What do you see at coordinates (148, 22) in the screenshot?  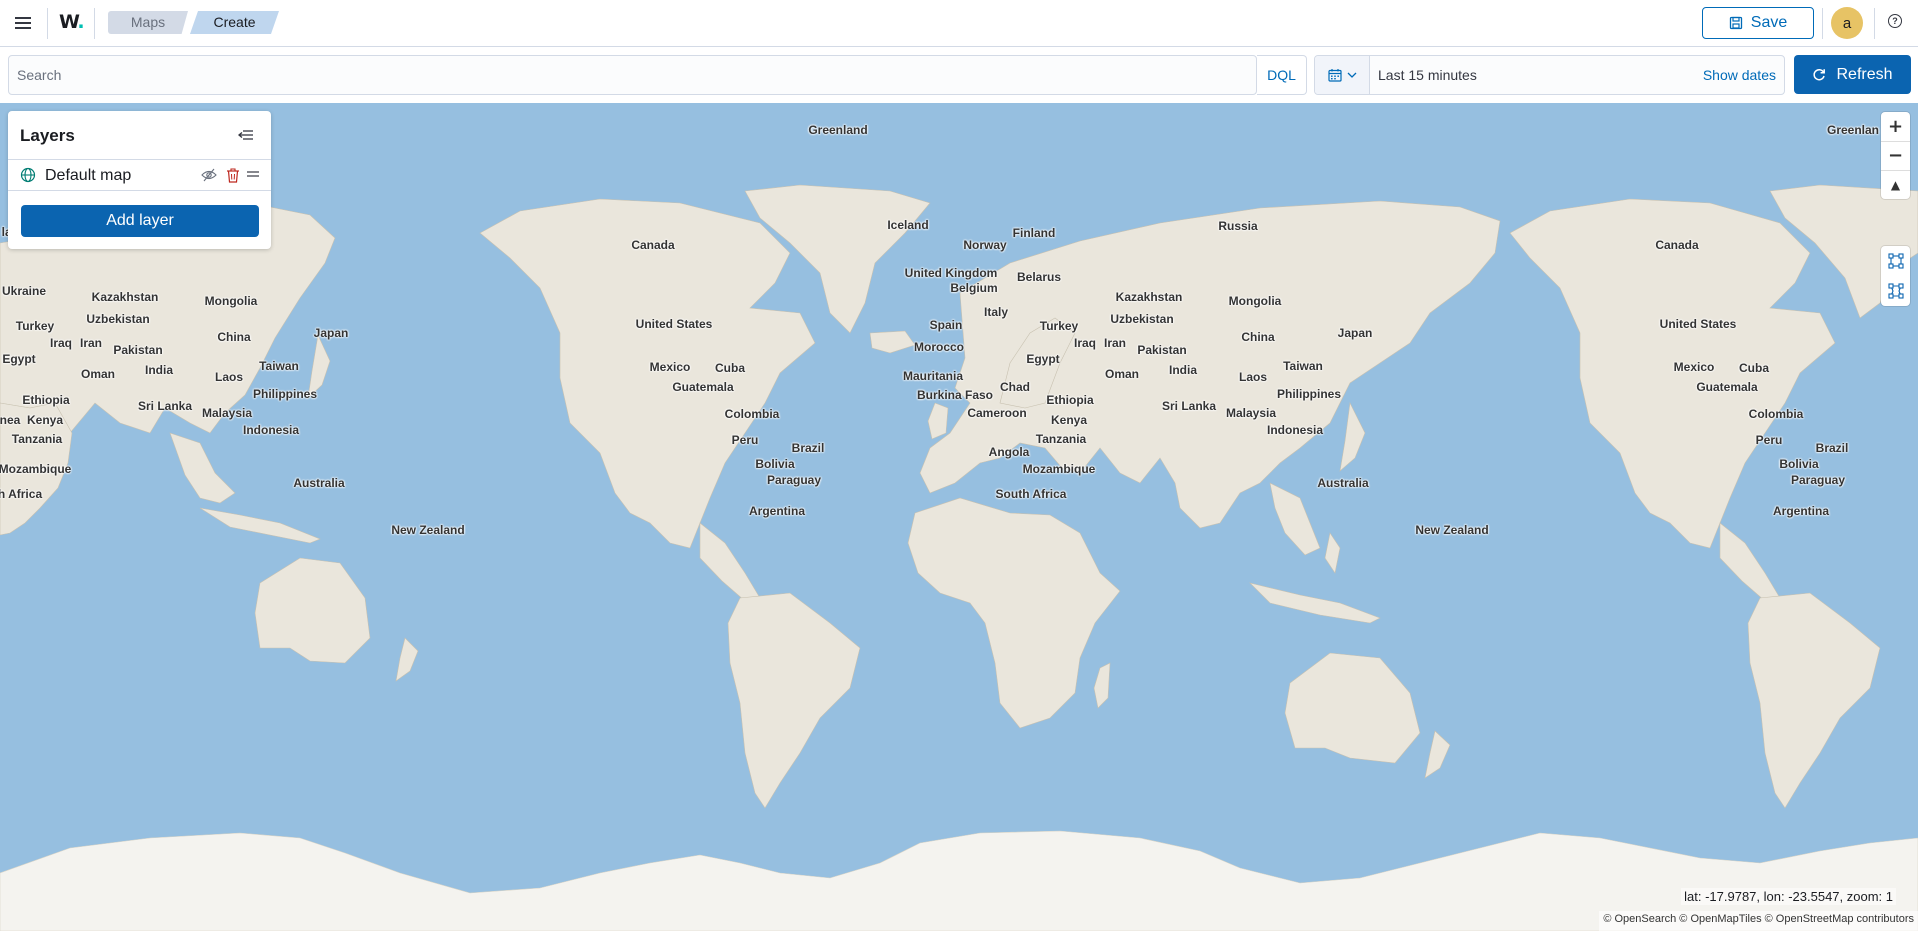 I see `breadcrumb-maps: Maps` at bounding box center [148, 22].